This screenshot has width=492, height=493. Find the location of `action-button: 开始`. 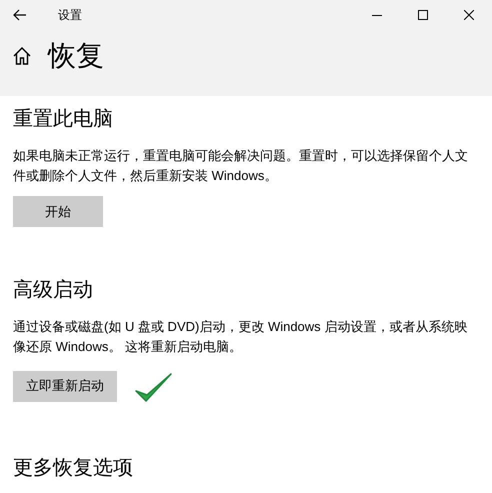

action-button: 开始 is located at coordinates (58, 211).